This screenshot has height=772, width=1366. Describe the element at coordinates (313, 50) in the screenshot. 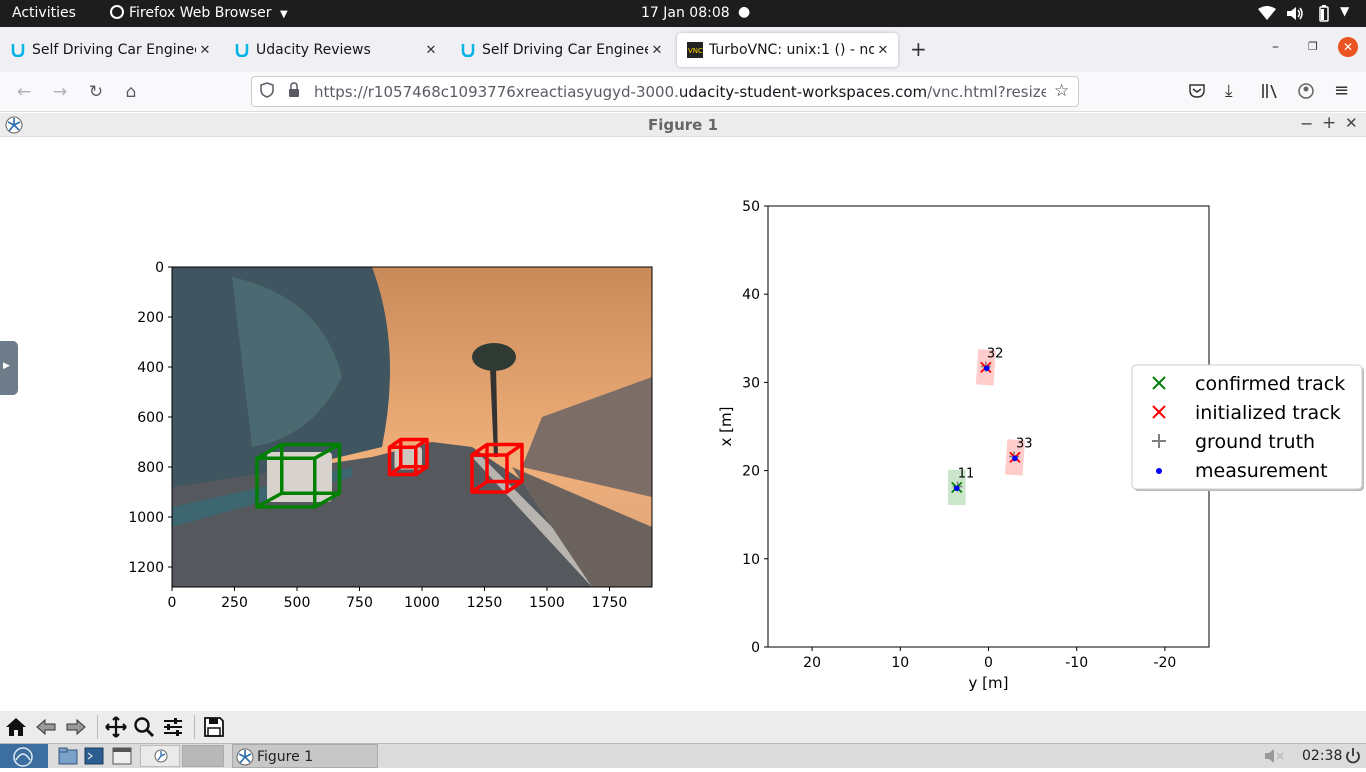

I see `tab-title: Udacity Reviews` at that location.